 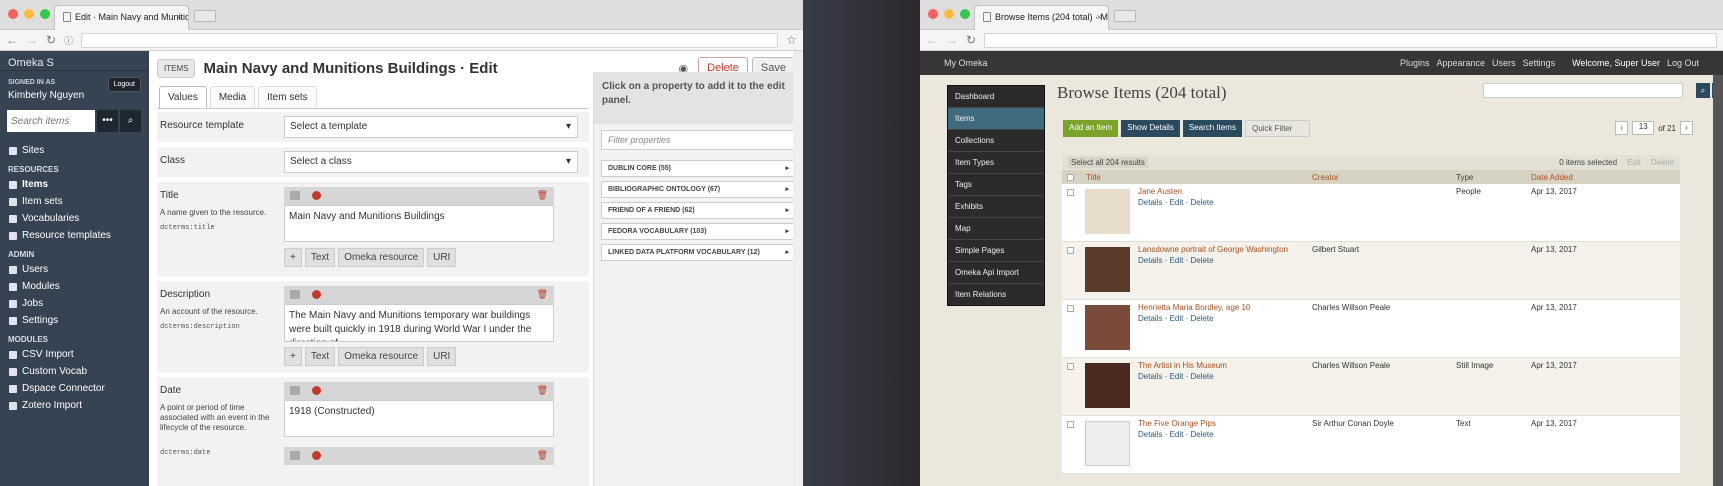 I want to click on bookmark-star-icon: ☆, so click(x=791, y=40).